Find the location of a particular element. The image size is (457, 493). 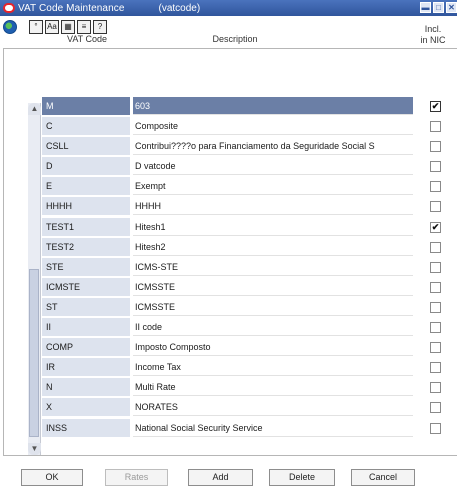

vat-code-cell: ICMSTE is located at coordinates (86, 286).